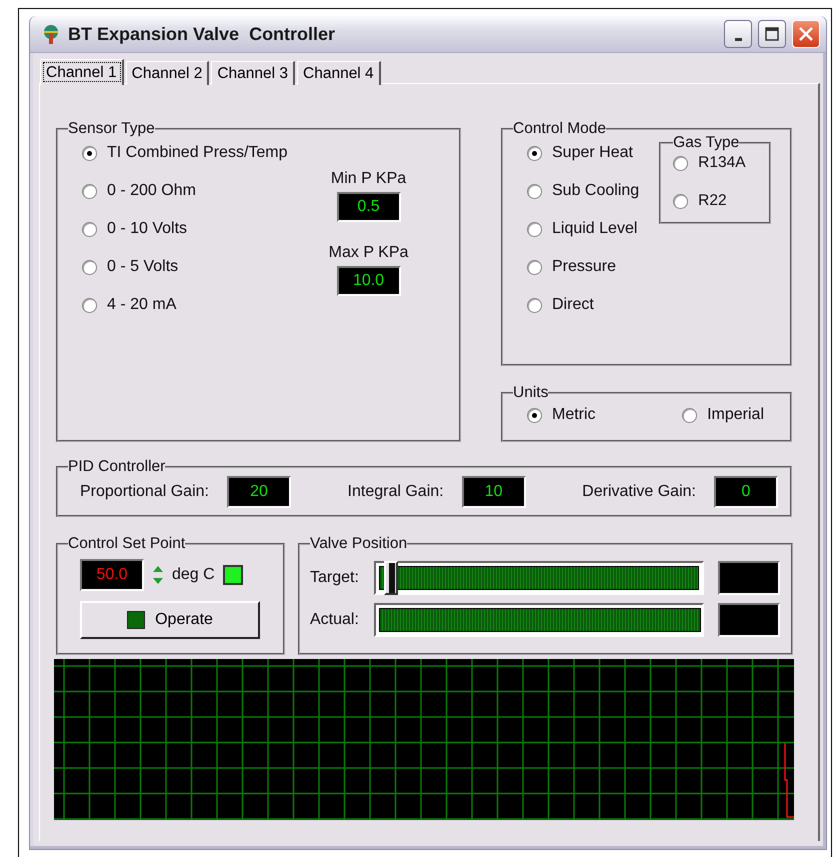  What do you see at coordinates (127, 544) in the screenshot?
I see `group-label: Control Set Point` at bounding box center [127, 544].